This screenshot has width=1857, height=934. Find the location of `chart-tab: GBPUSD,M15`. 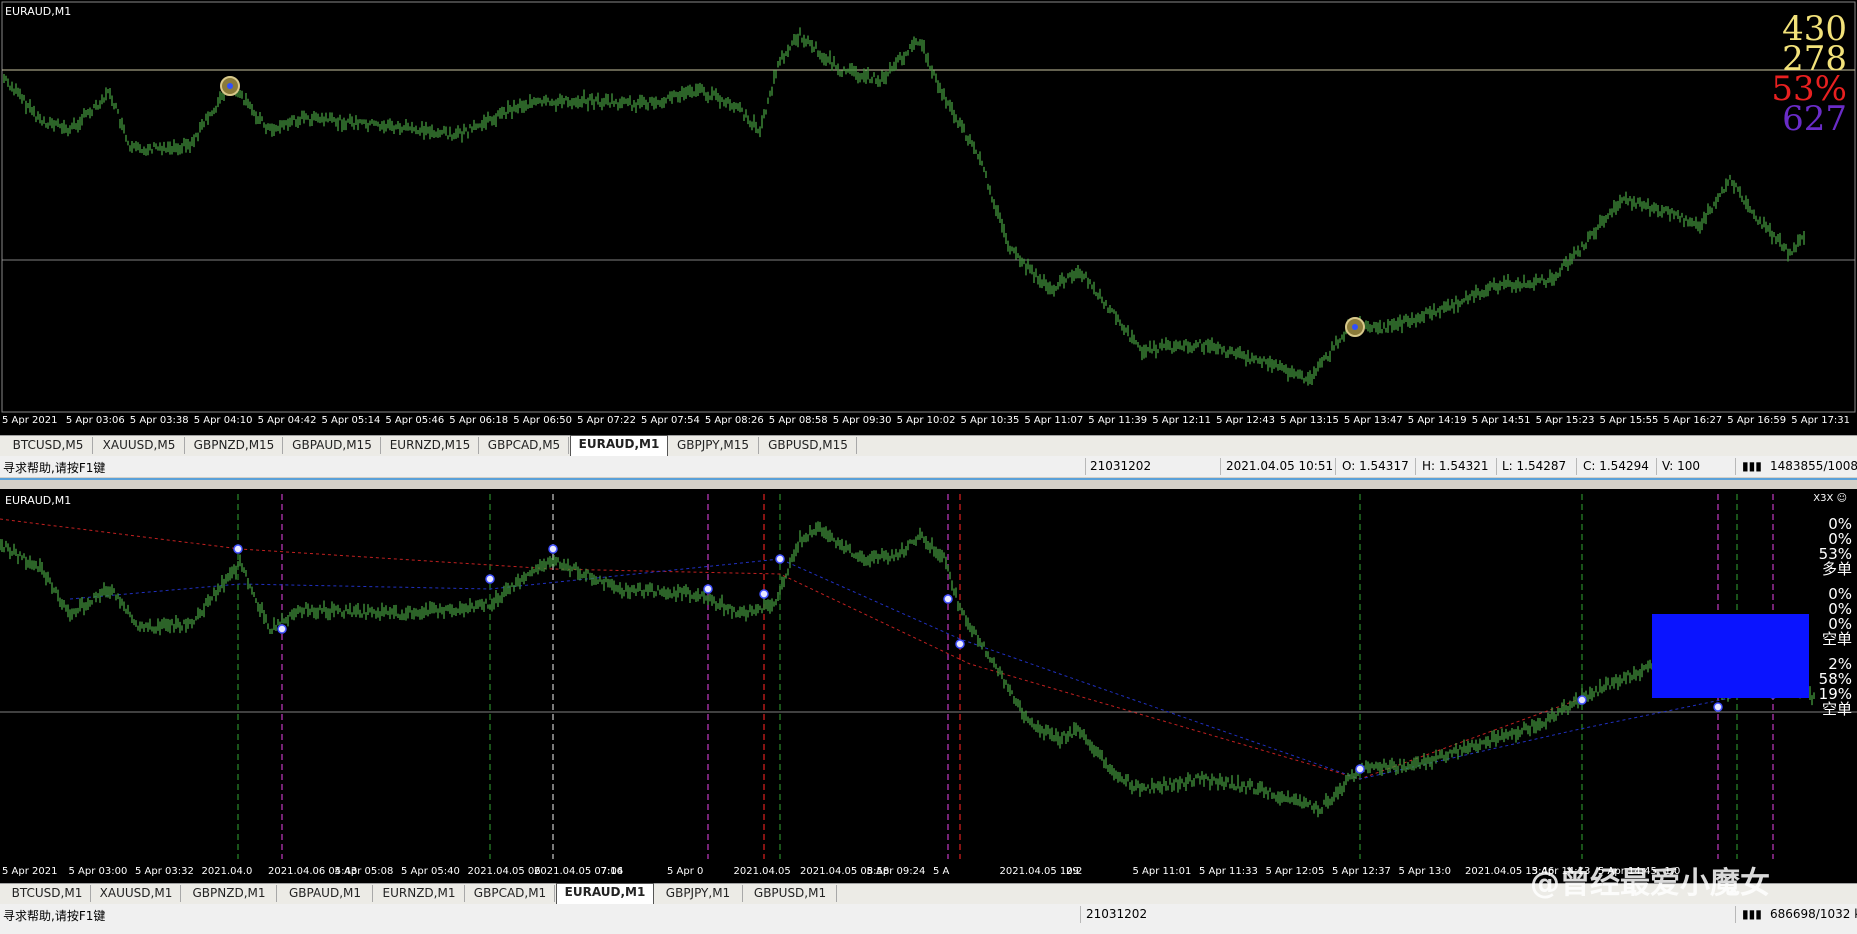

chart-tab: GBPUSD,M15 is located at coordinates (808, 445).